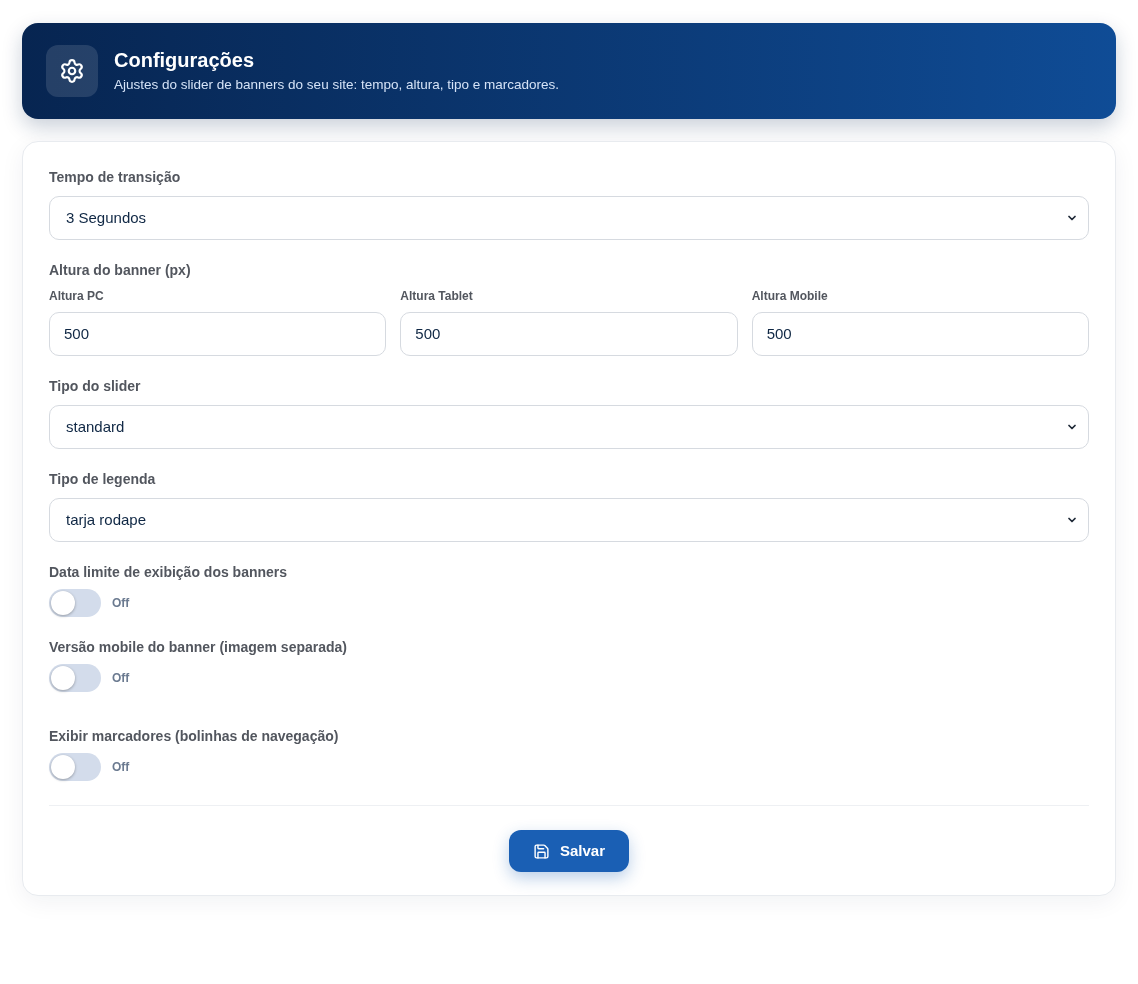 This screenshot has height=984, width=1138. Describe the element at coordinates (790, 296) in the screenshot. I see `input-label: Altura Mobile` at that location.